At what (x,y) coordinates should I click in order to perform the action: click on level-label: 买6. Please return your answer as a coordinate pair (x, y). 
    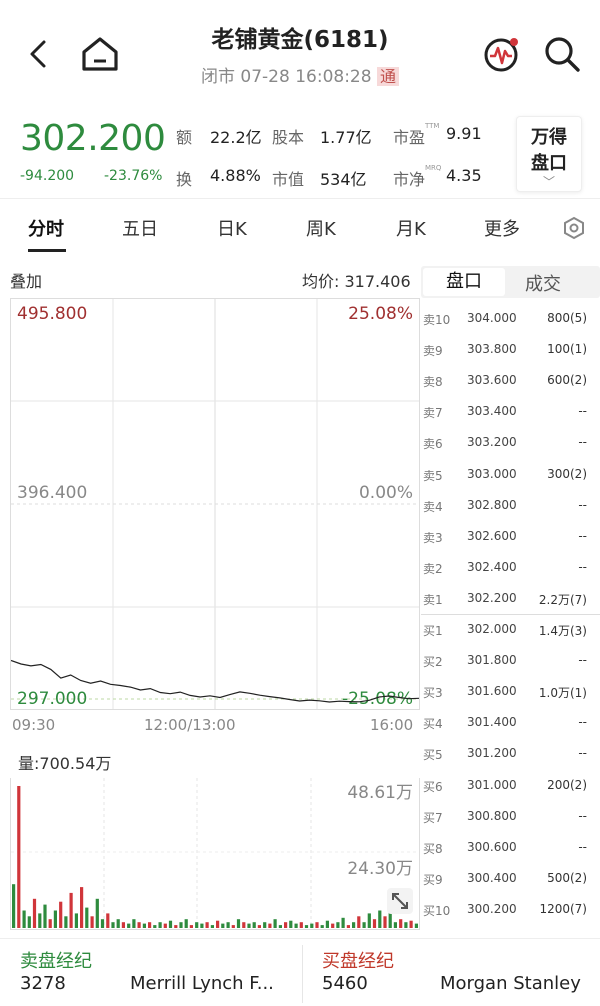
    Looking at the image, I should click on (433, 786).